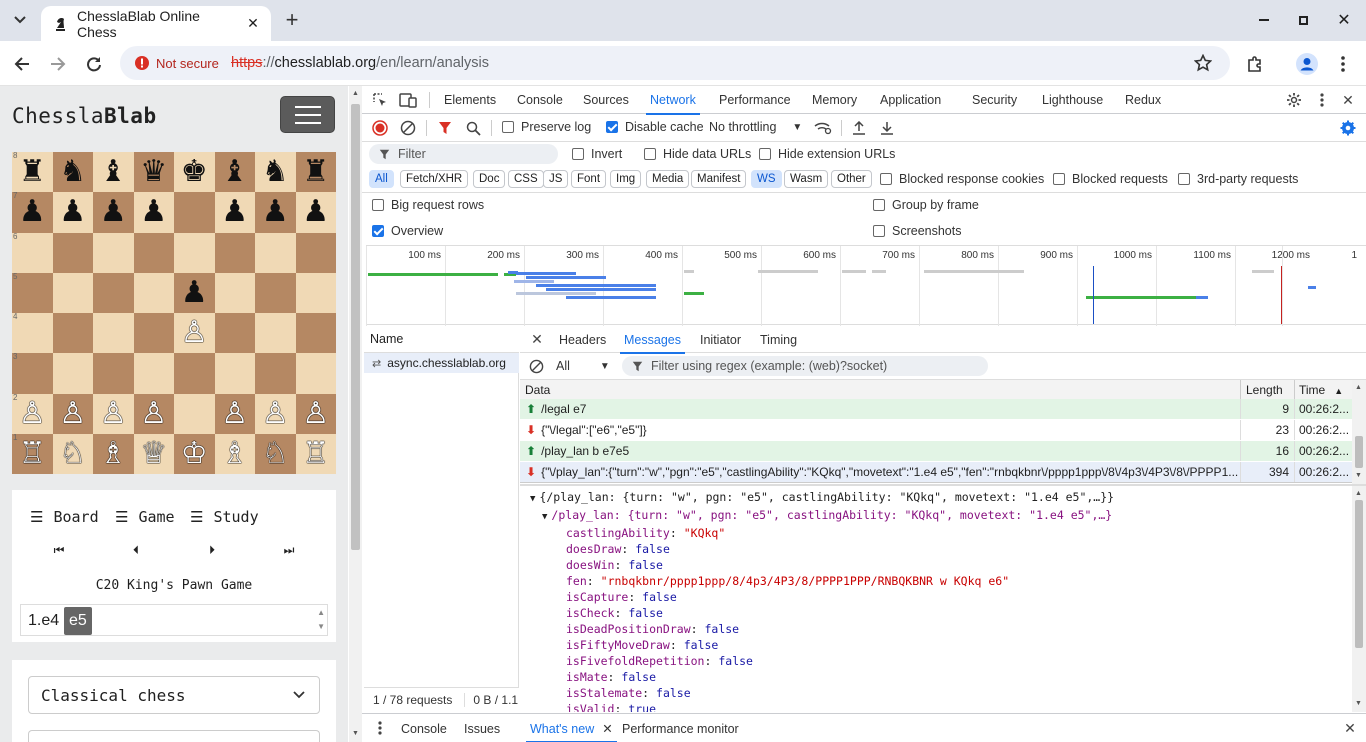 The width and height of the screenshot is (1366, 742). I want to click on json-property: castlingAbility: "KQkq", so click(936, 533).